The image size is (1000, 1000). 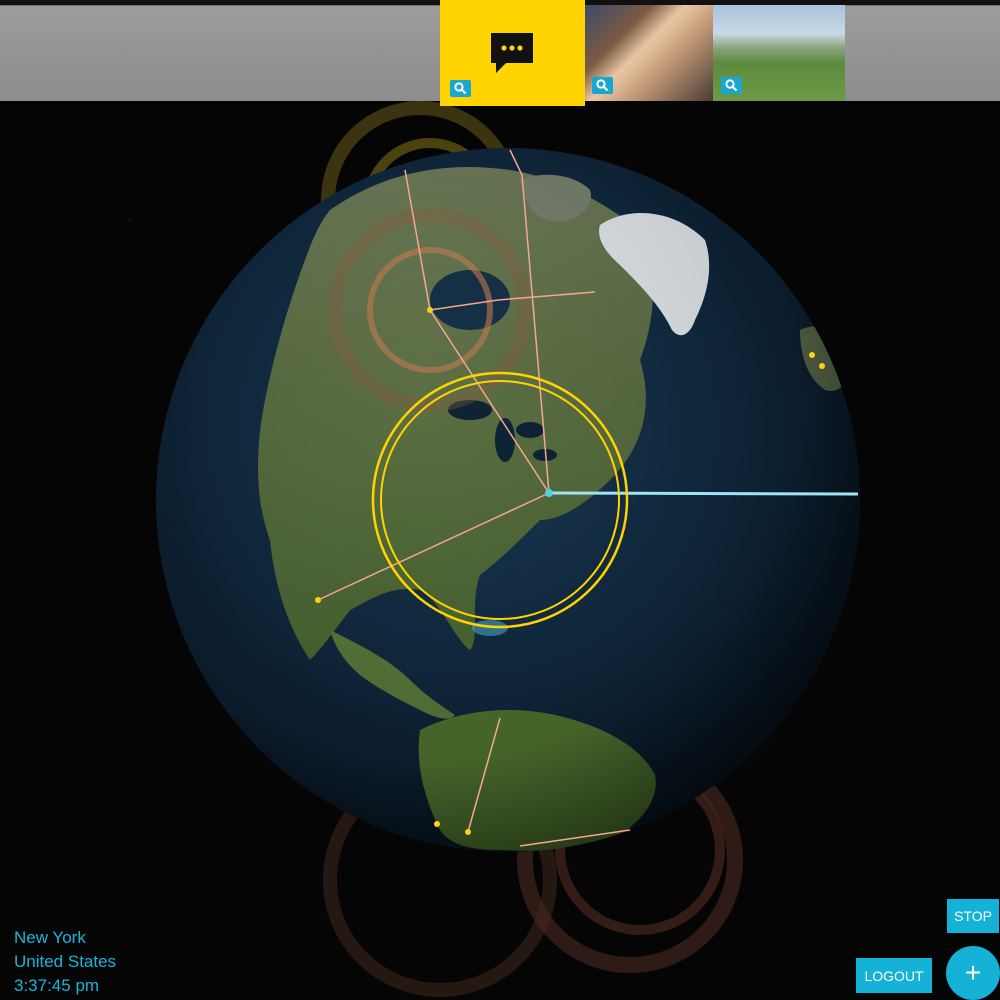 I want to click on local-time-label: 3:37:45 pm, so click(x=57, y=985).